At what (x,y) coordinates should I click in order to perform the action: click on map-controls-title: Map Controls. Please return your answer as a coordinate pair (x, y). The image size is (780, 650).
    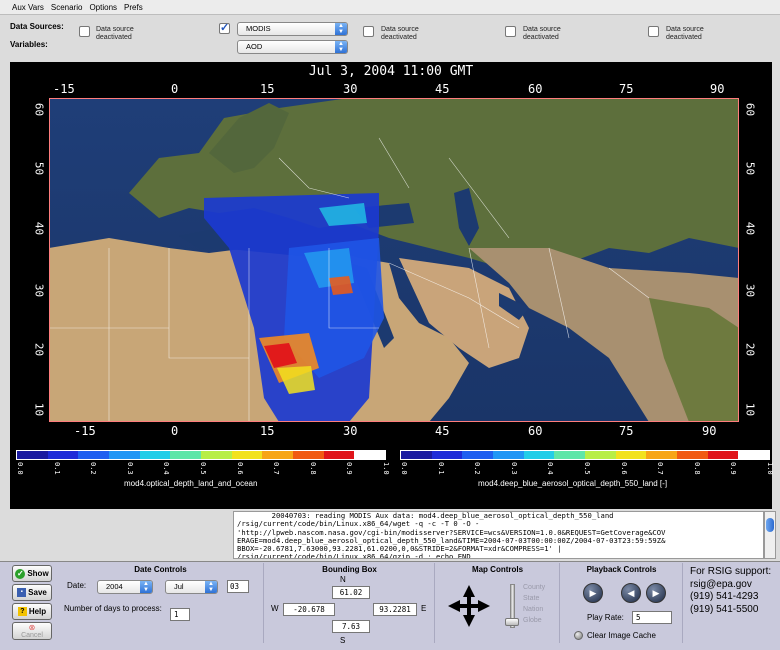
    Looking at the image, I should click on (497, 569).